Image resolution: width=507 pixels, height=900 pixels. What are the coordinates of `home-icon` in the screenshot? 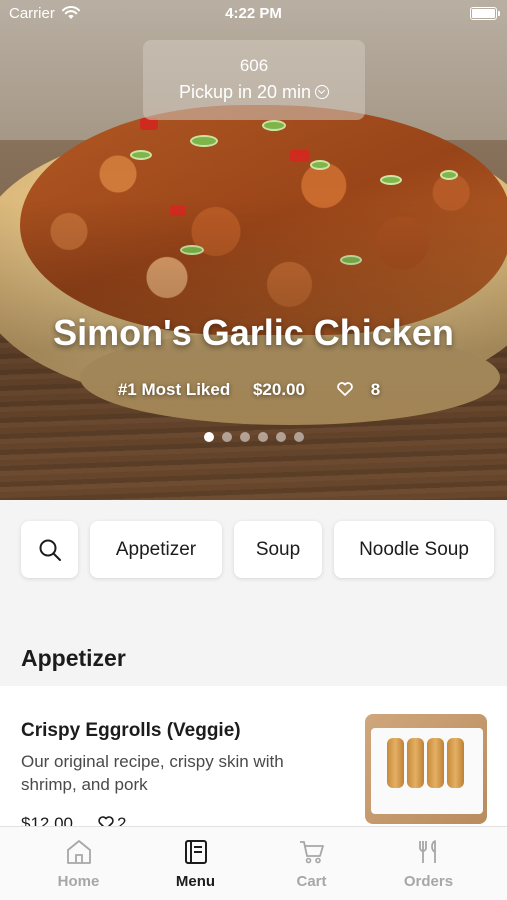 It's located at (78, 853).